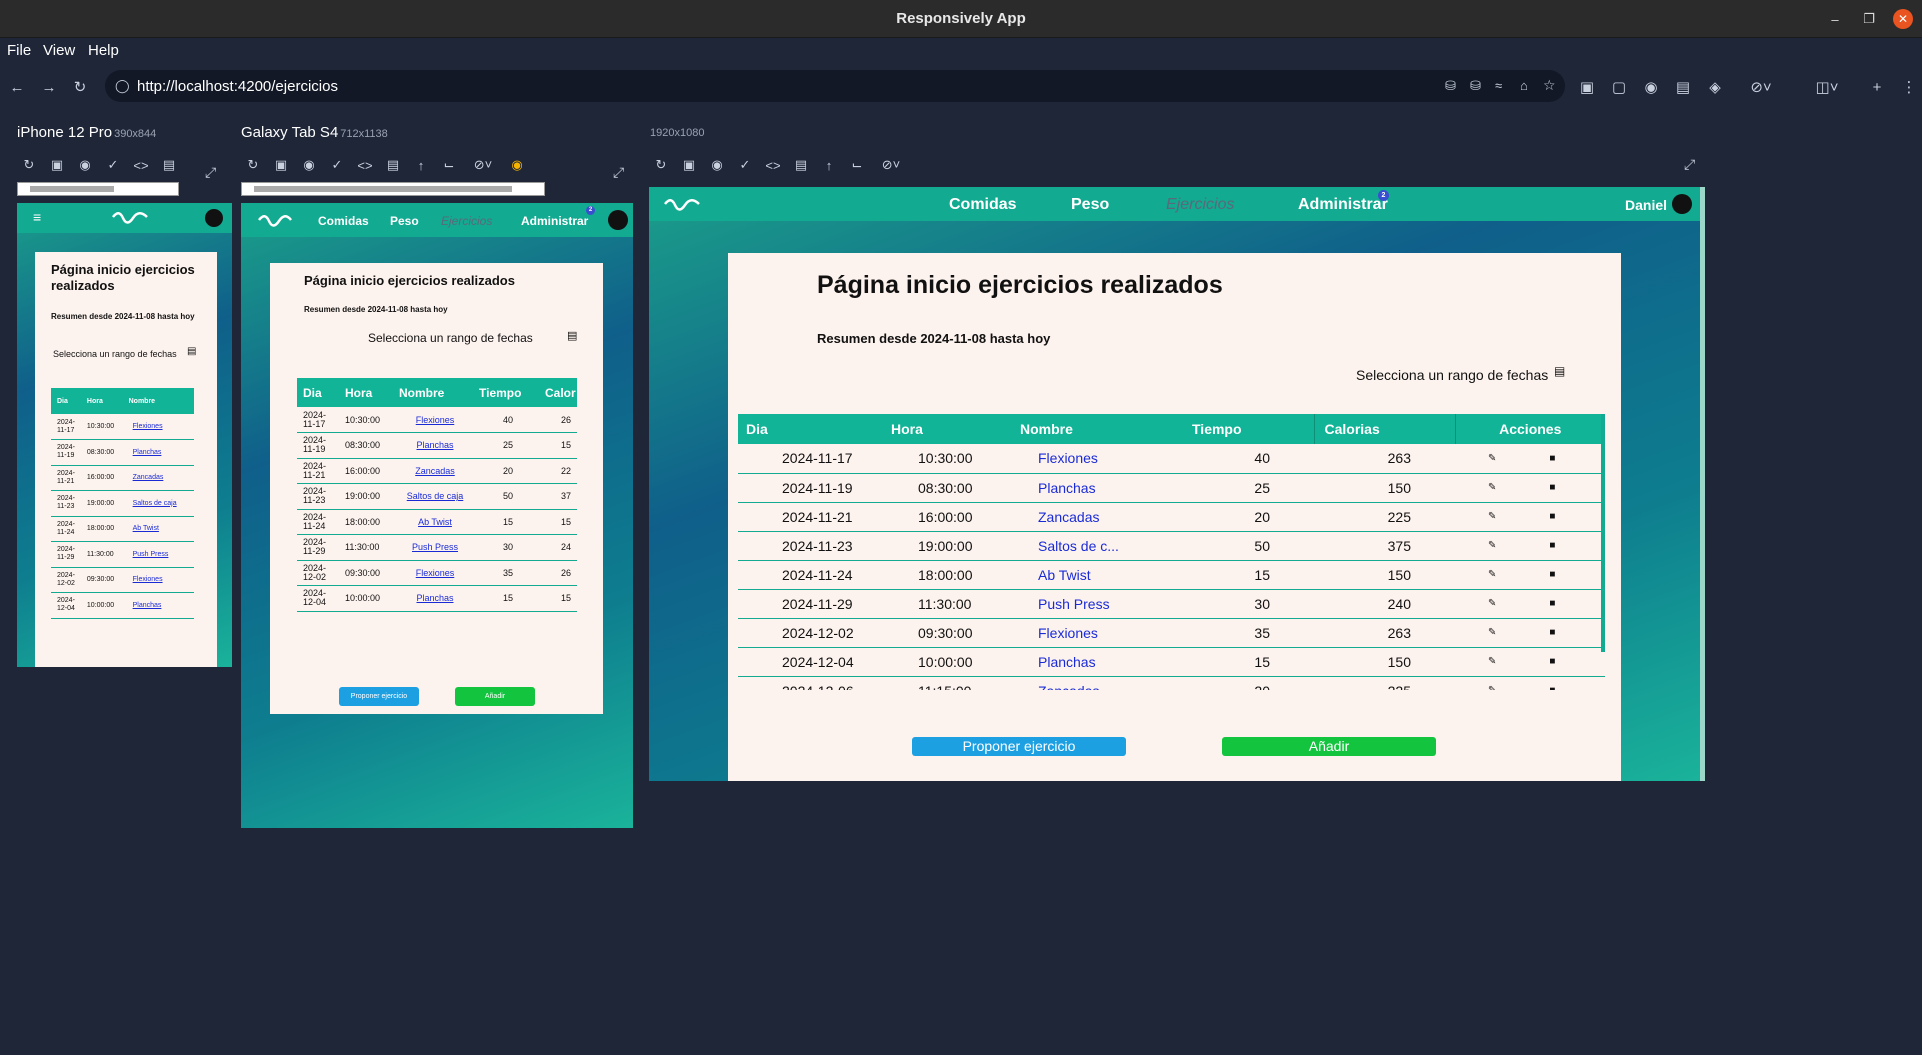  I want to click on back-icon: ←, so click(17, 87).